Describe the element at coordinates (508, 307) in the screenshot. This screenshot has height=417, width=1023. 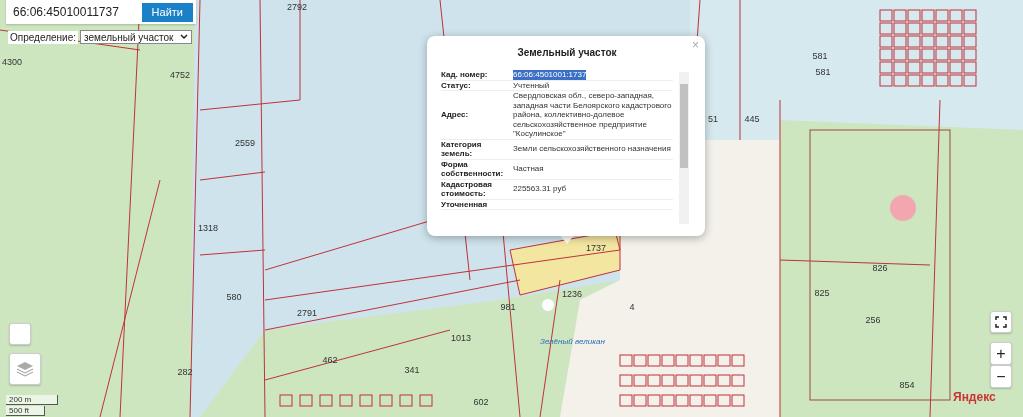
I see `parcel-number: 981` at that location.